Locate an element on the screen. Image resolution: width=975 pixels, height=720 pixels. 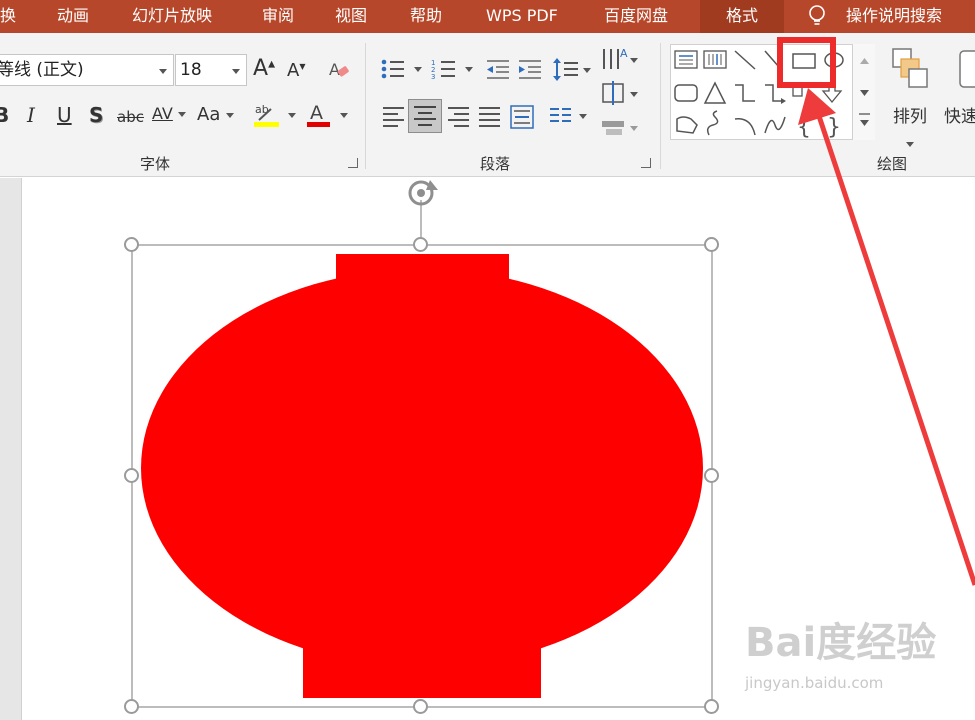
resize-handle-bottom is located at coordinates (420, 706).